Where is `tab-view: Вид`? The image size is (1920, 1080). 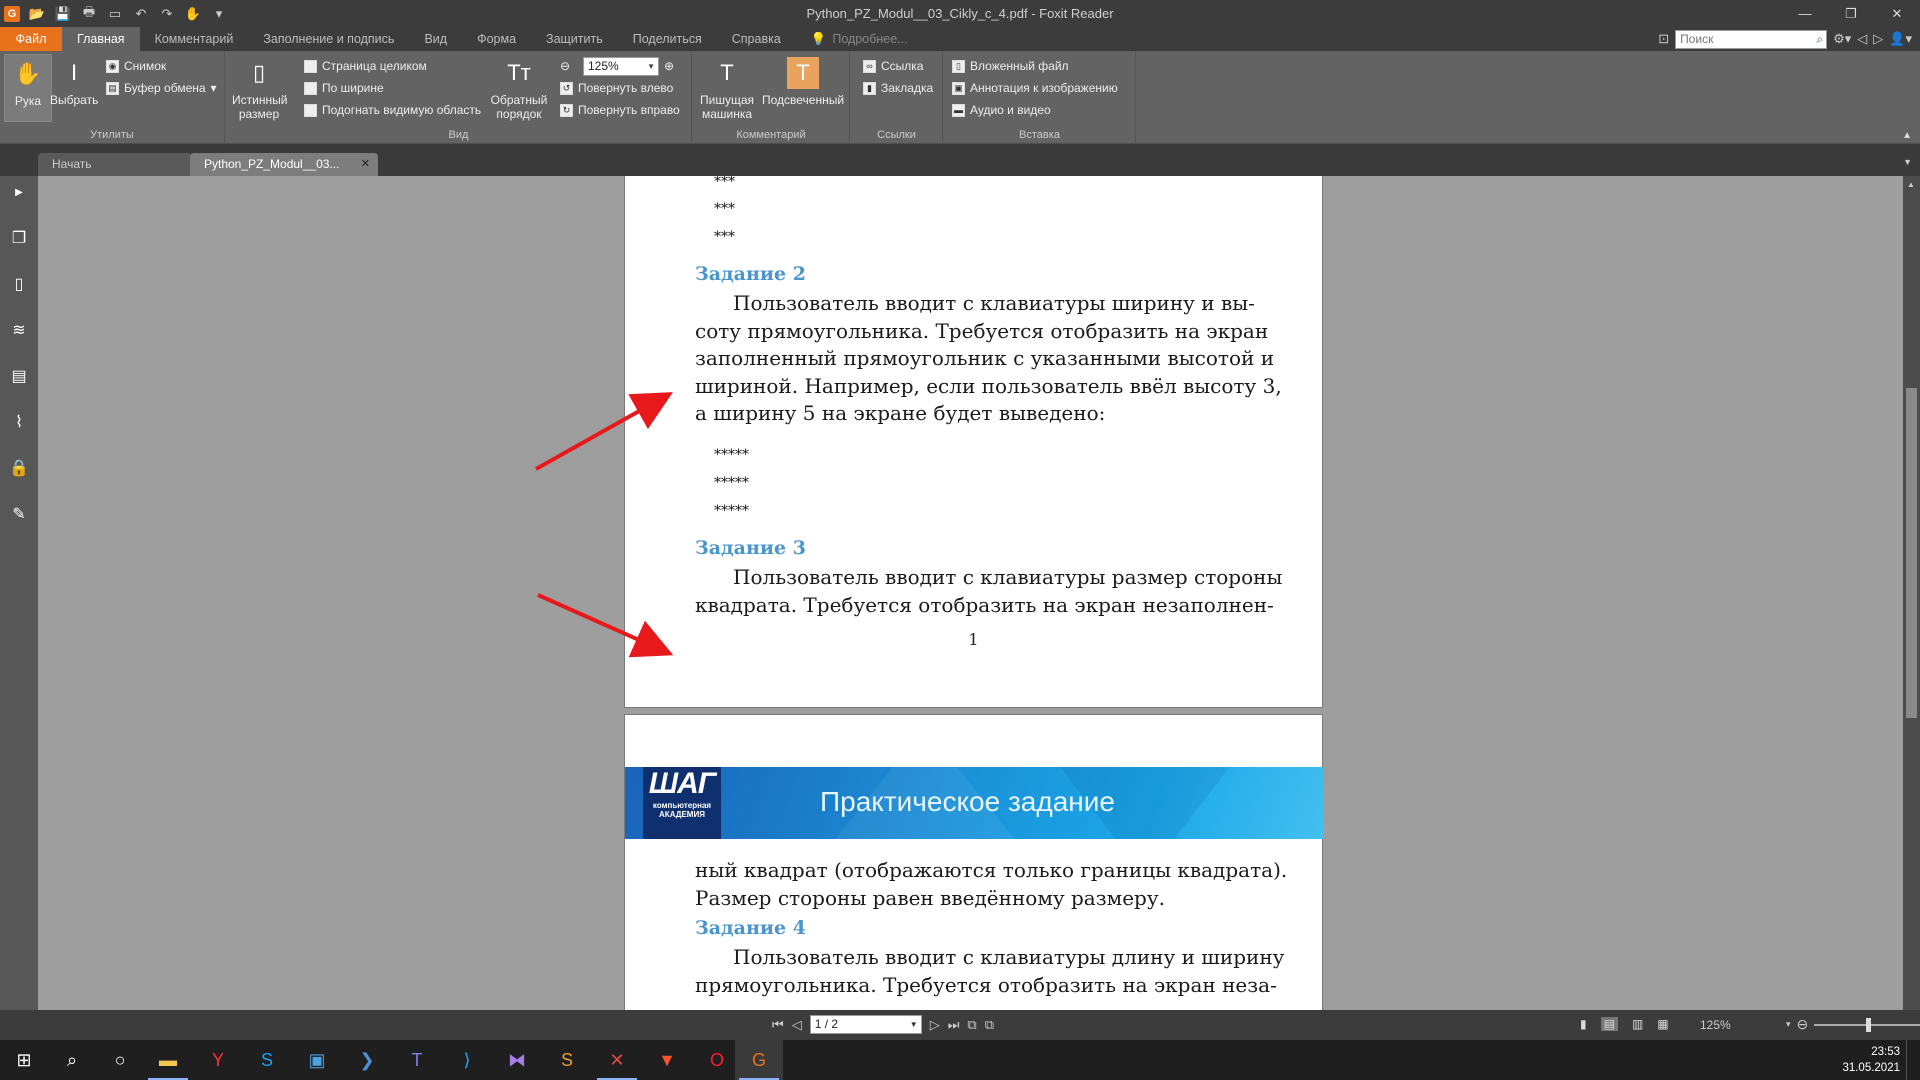
tab-view: Вид is located at coordinates (435, 39).